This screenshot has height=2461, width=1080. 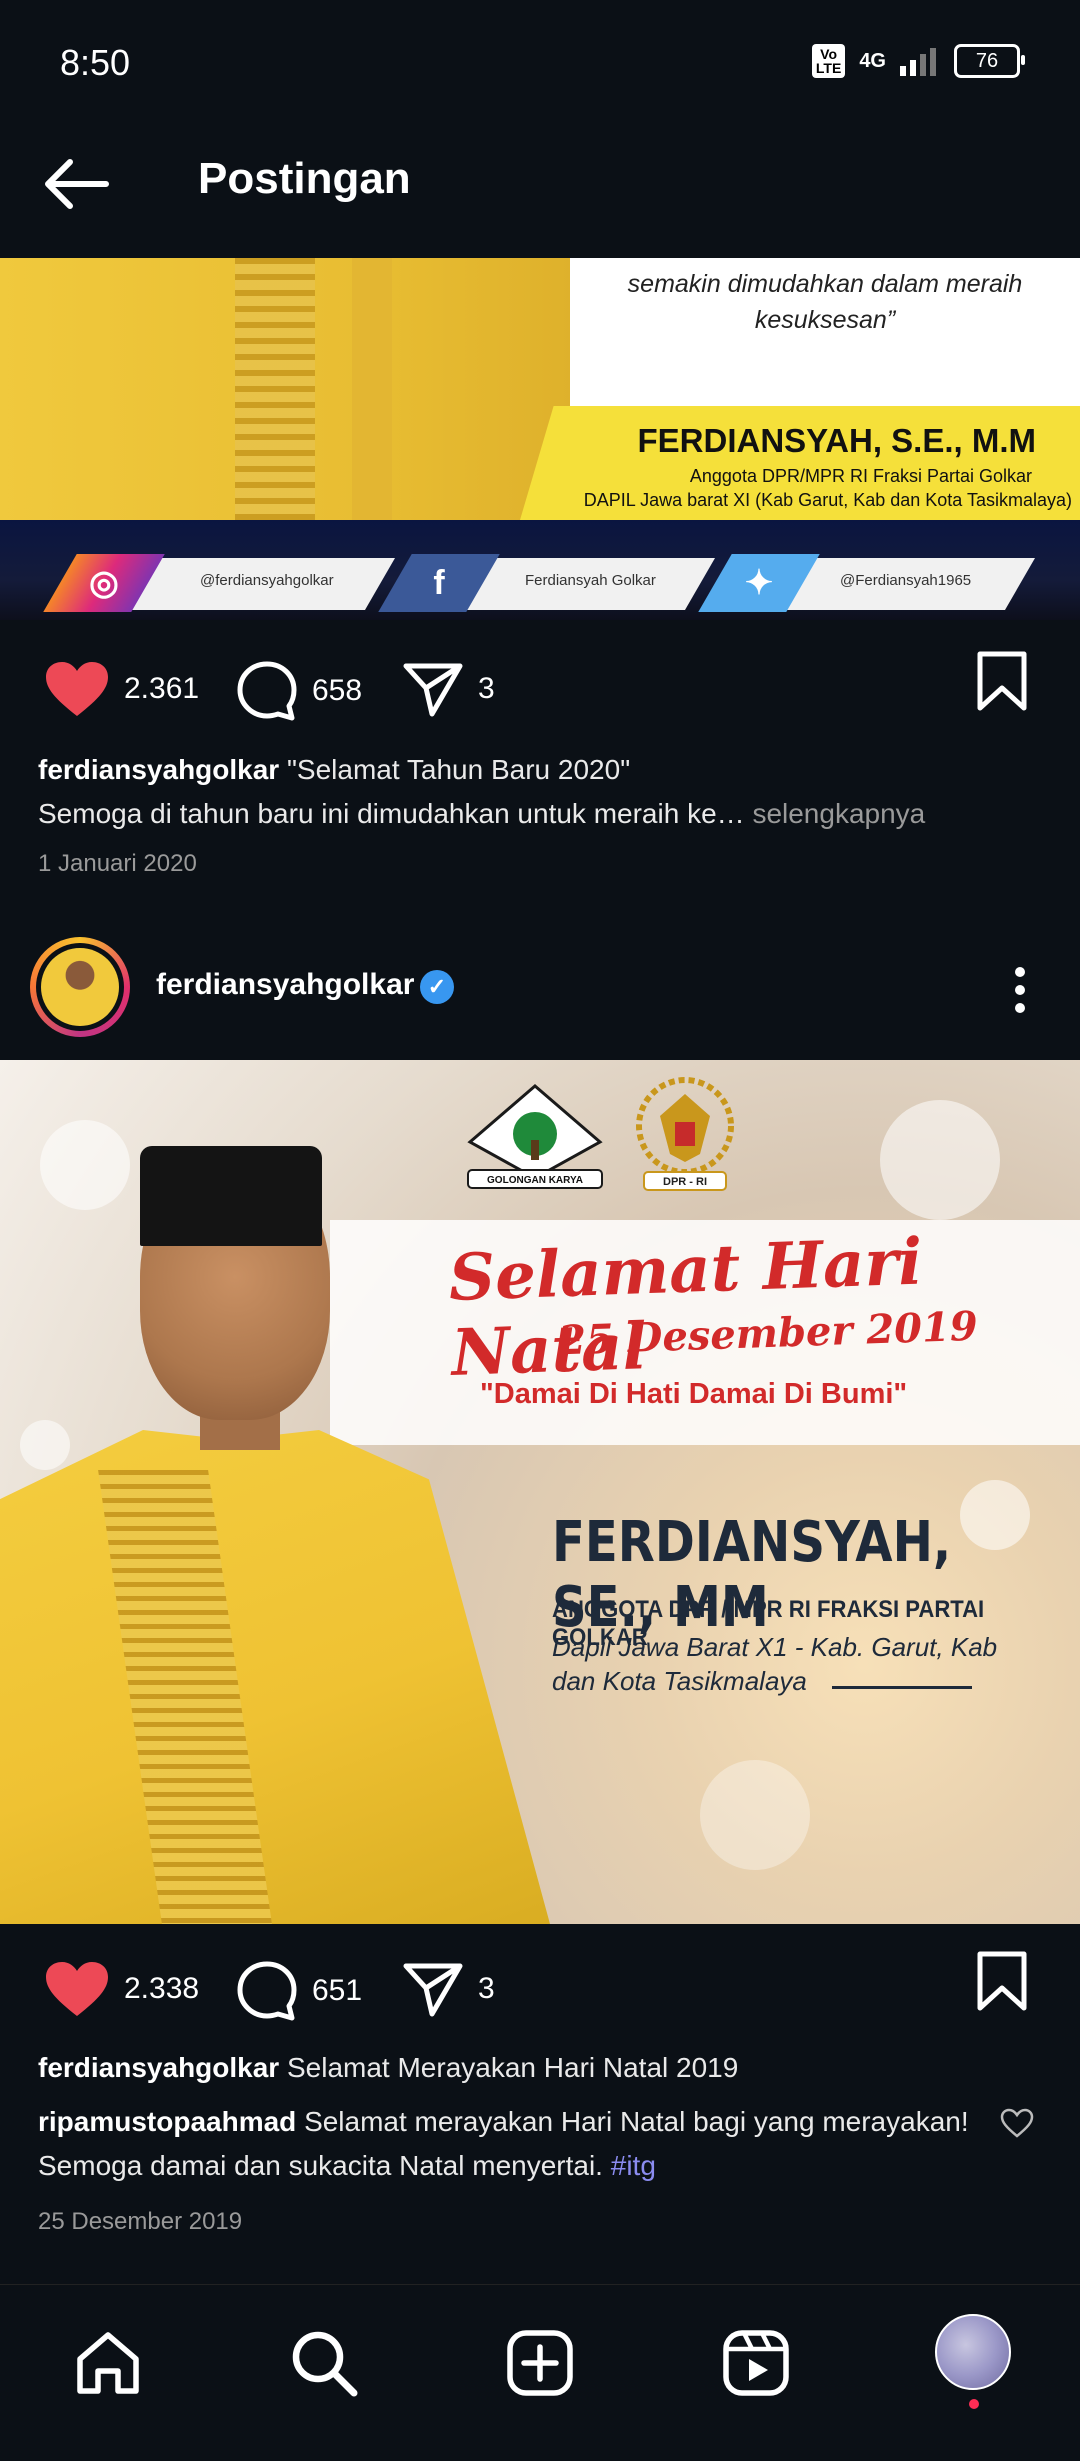 What do you see at coordinates (685, 1182) in the screenshot?
I see `dpr-logo-text: DPR - RI` at bounding box center [685, 1182].